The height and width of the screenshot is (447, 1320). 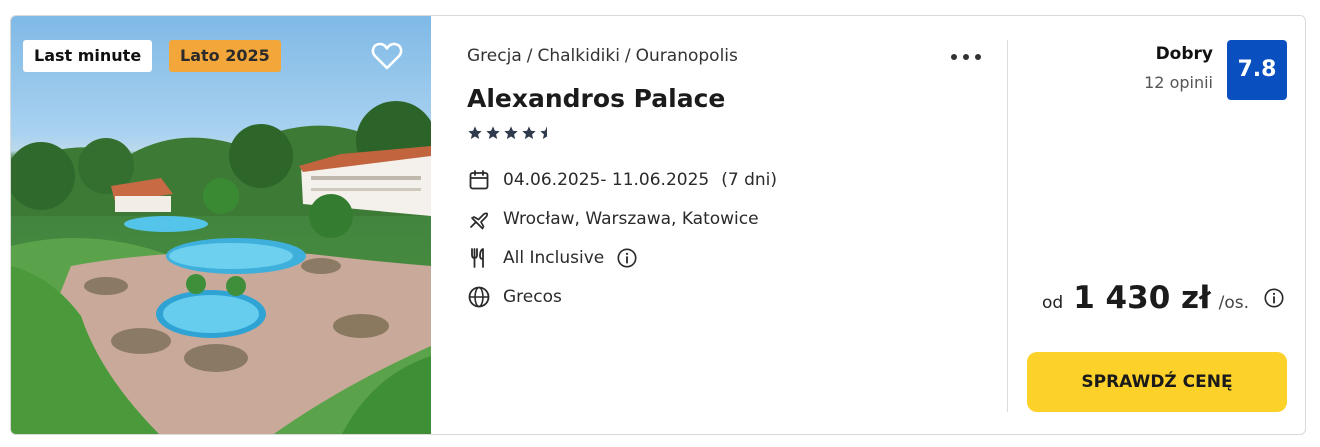 What do you see at coordinates (578, 56) in the screenshot?
I see `breadcrumb-region: Chalkidiki` at bounding box center [578, 56].